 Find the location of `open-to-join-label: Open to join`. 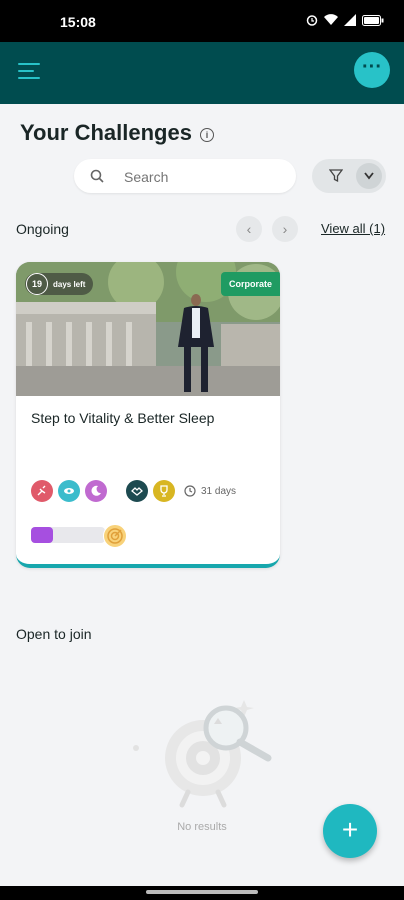

open-to-join-label: Open to join is located at coordinates (54, 634).